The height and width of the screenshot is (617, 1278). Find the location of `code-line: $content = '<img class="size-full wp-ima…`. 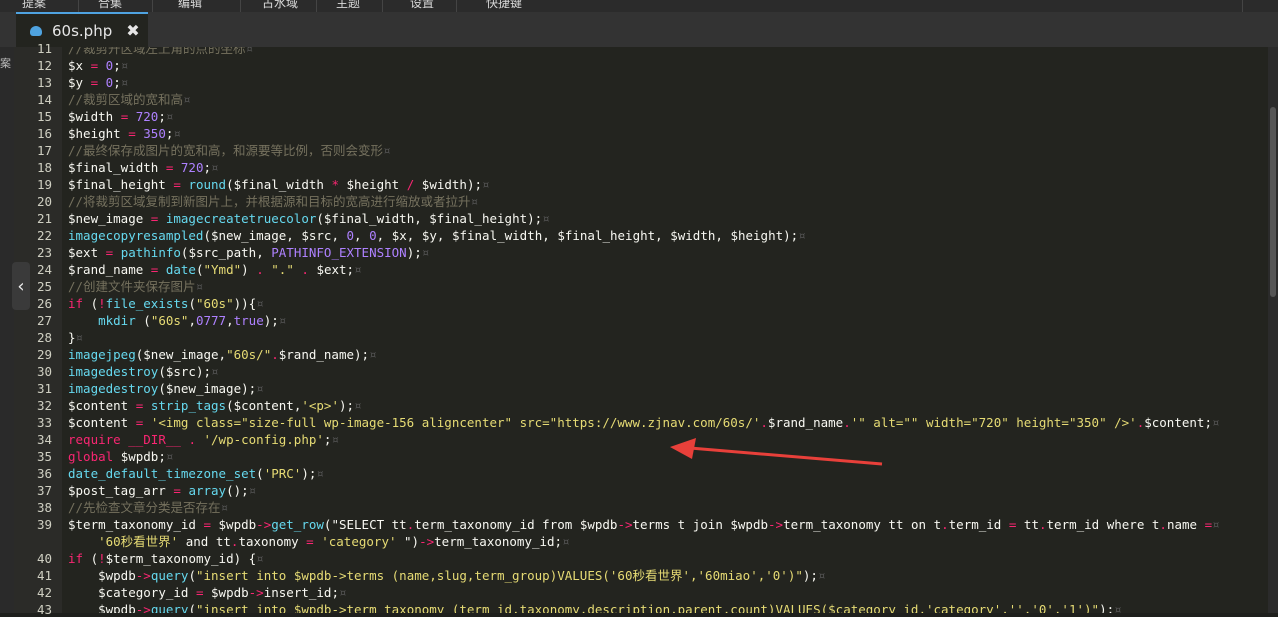

code-line: $content = '<img class="size-full wp-ima… is located at coordinates (644, 422).